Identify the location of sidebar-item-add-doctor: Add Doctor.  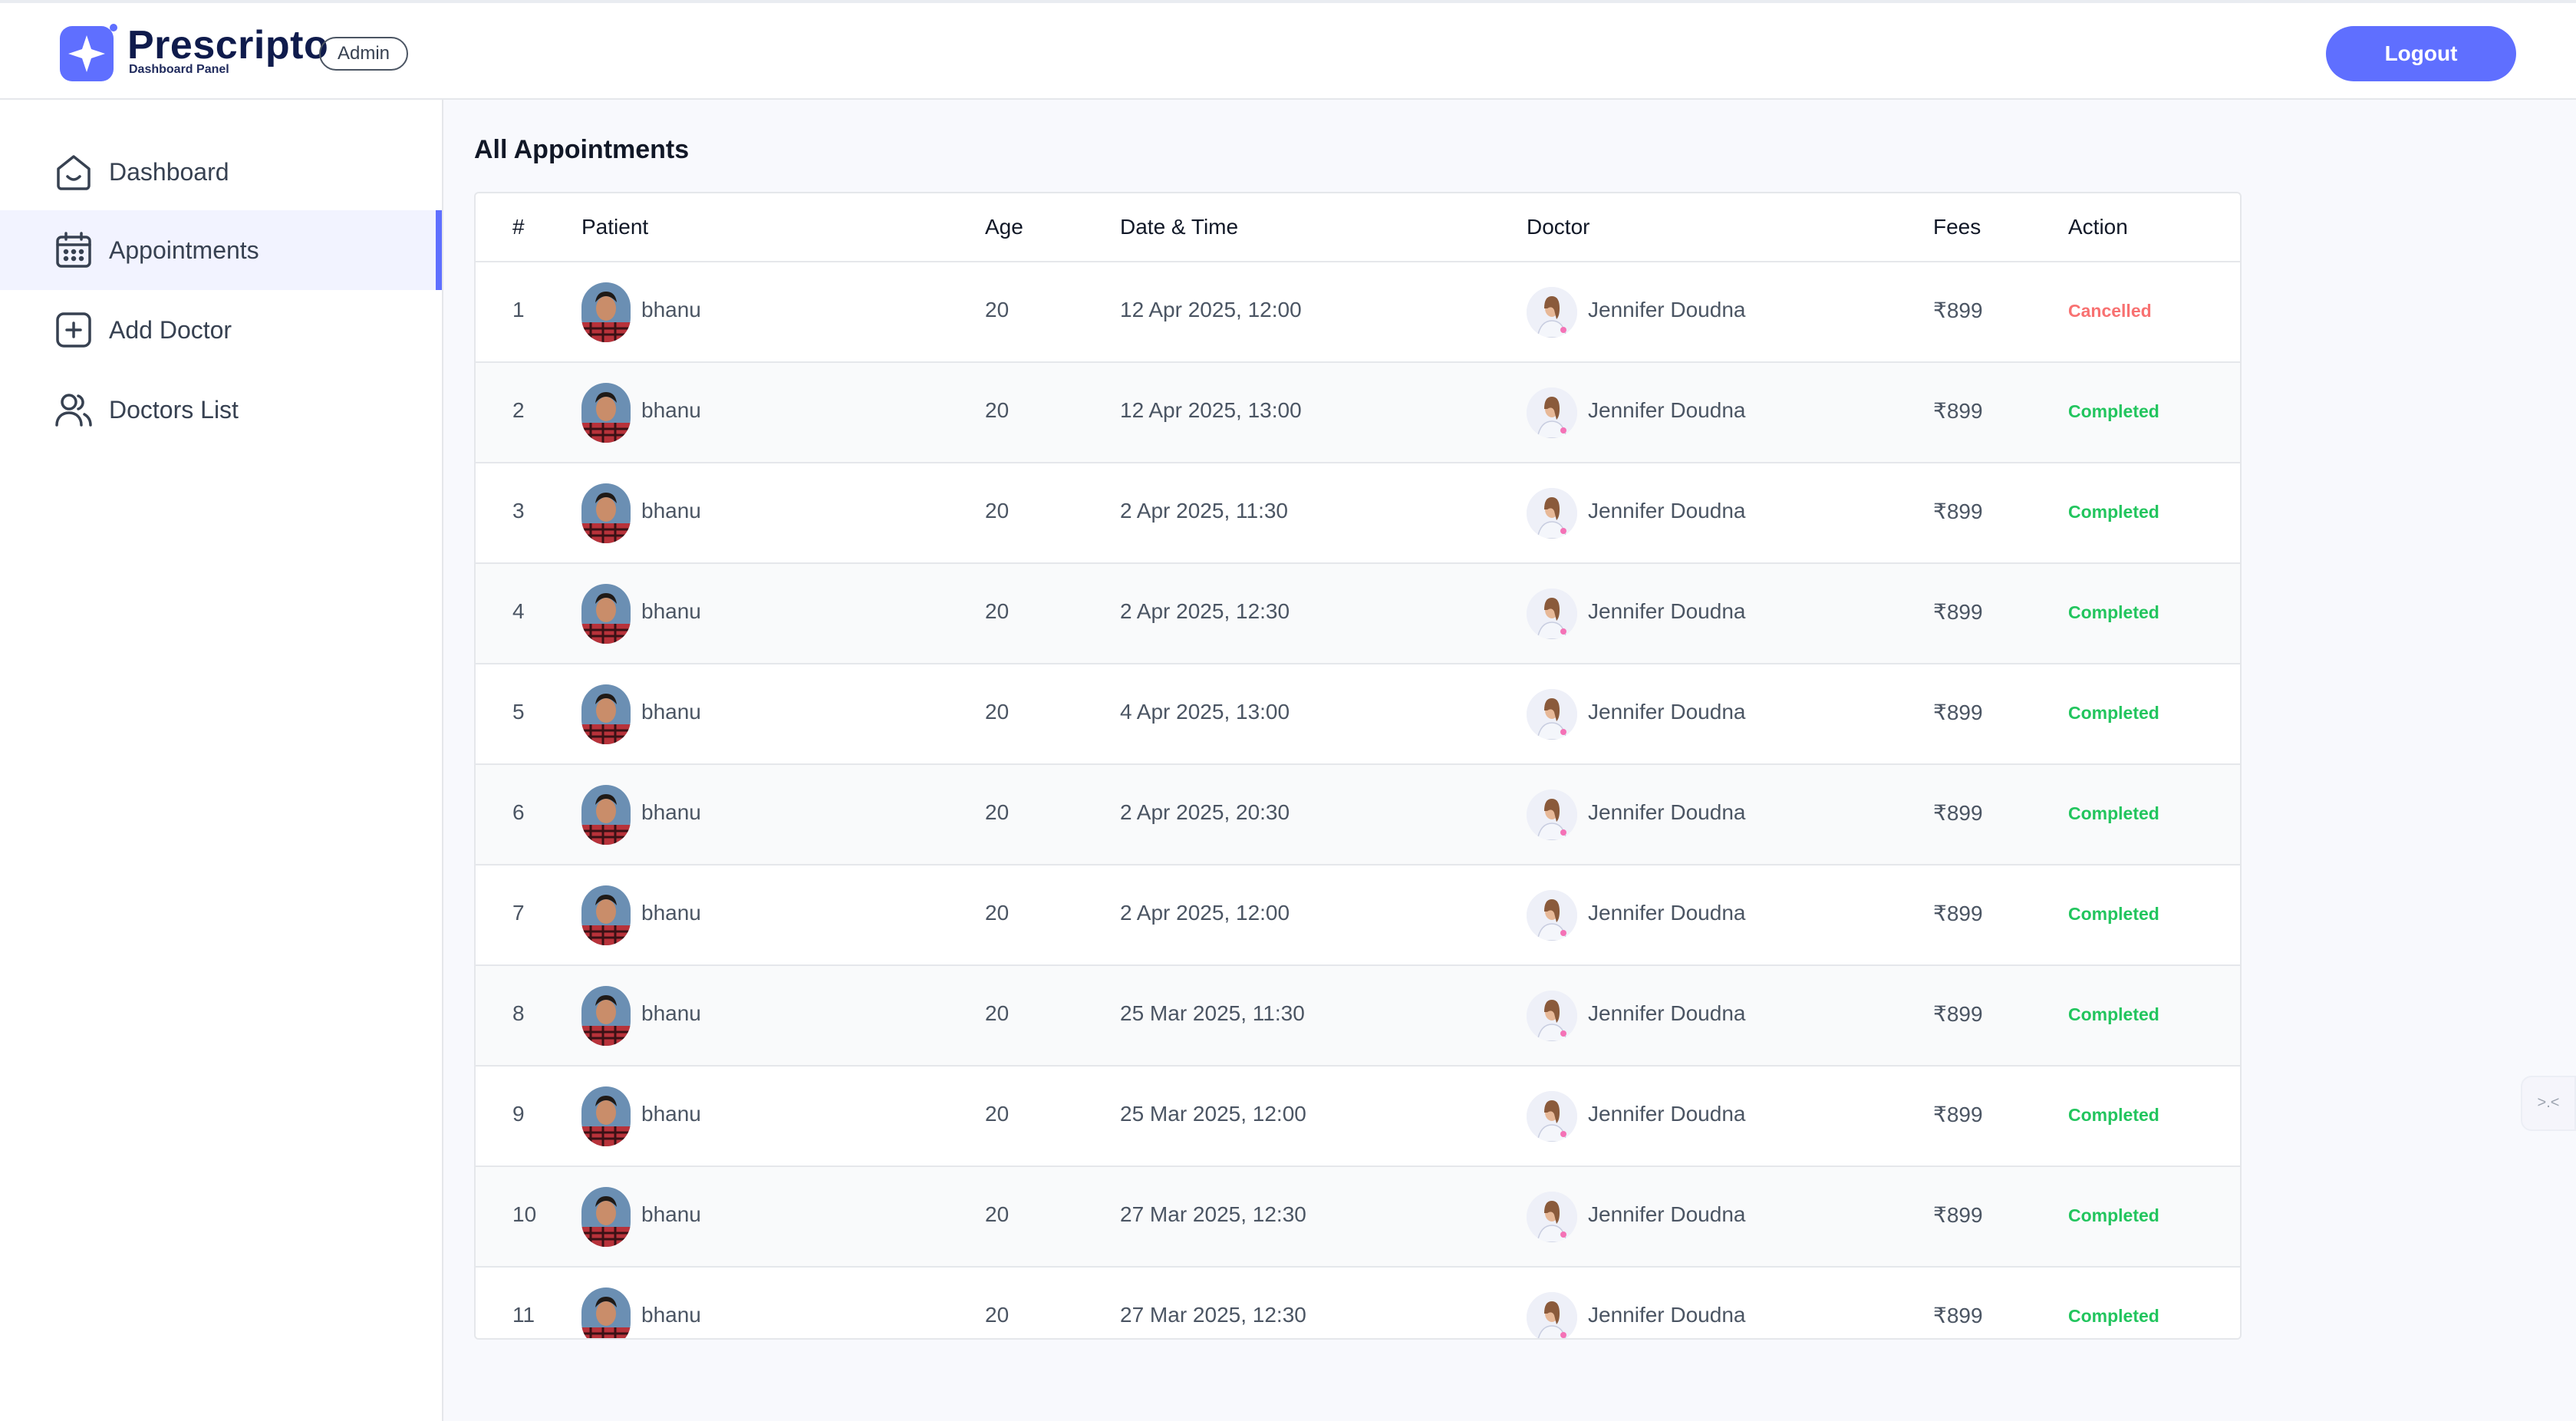
(221, 330).